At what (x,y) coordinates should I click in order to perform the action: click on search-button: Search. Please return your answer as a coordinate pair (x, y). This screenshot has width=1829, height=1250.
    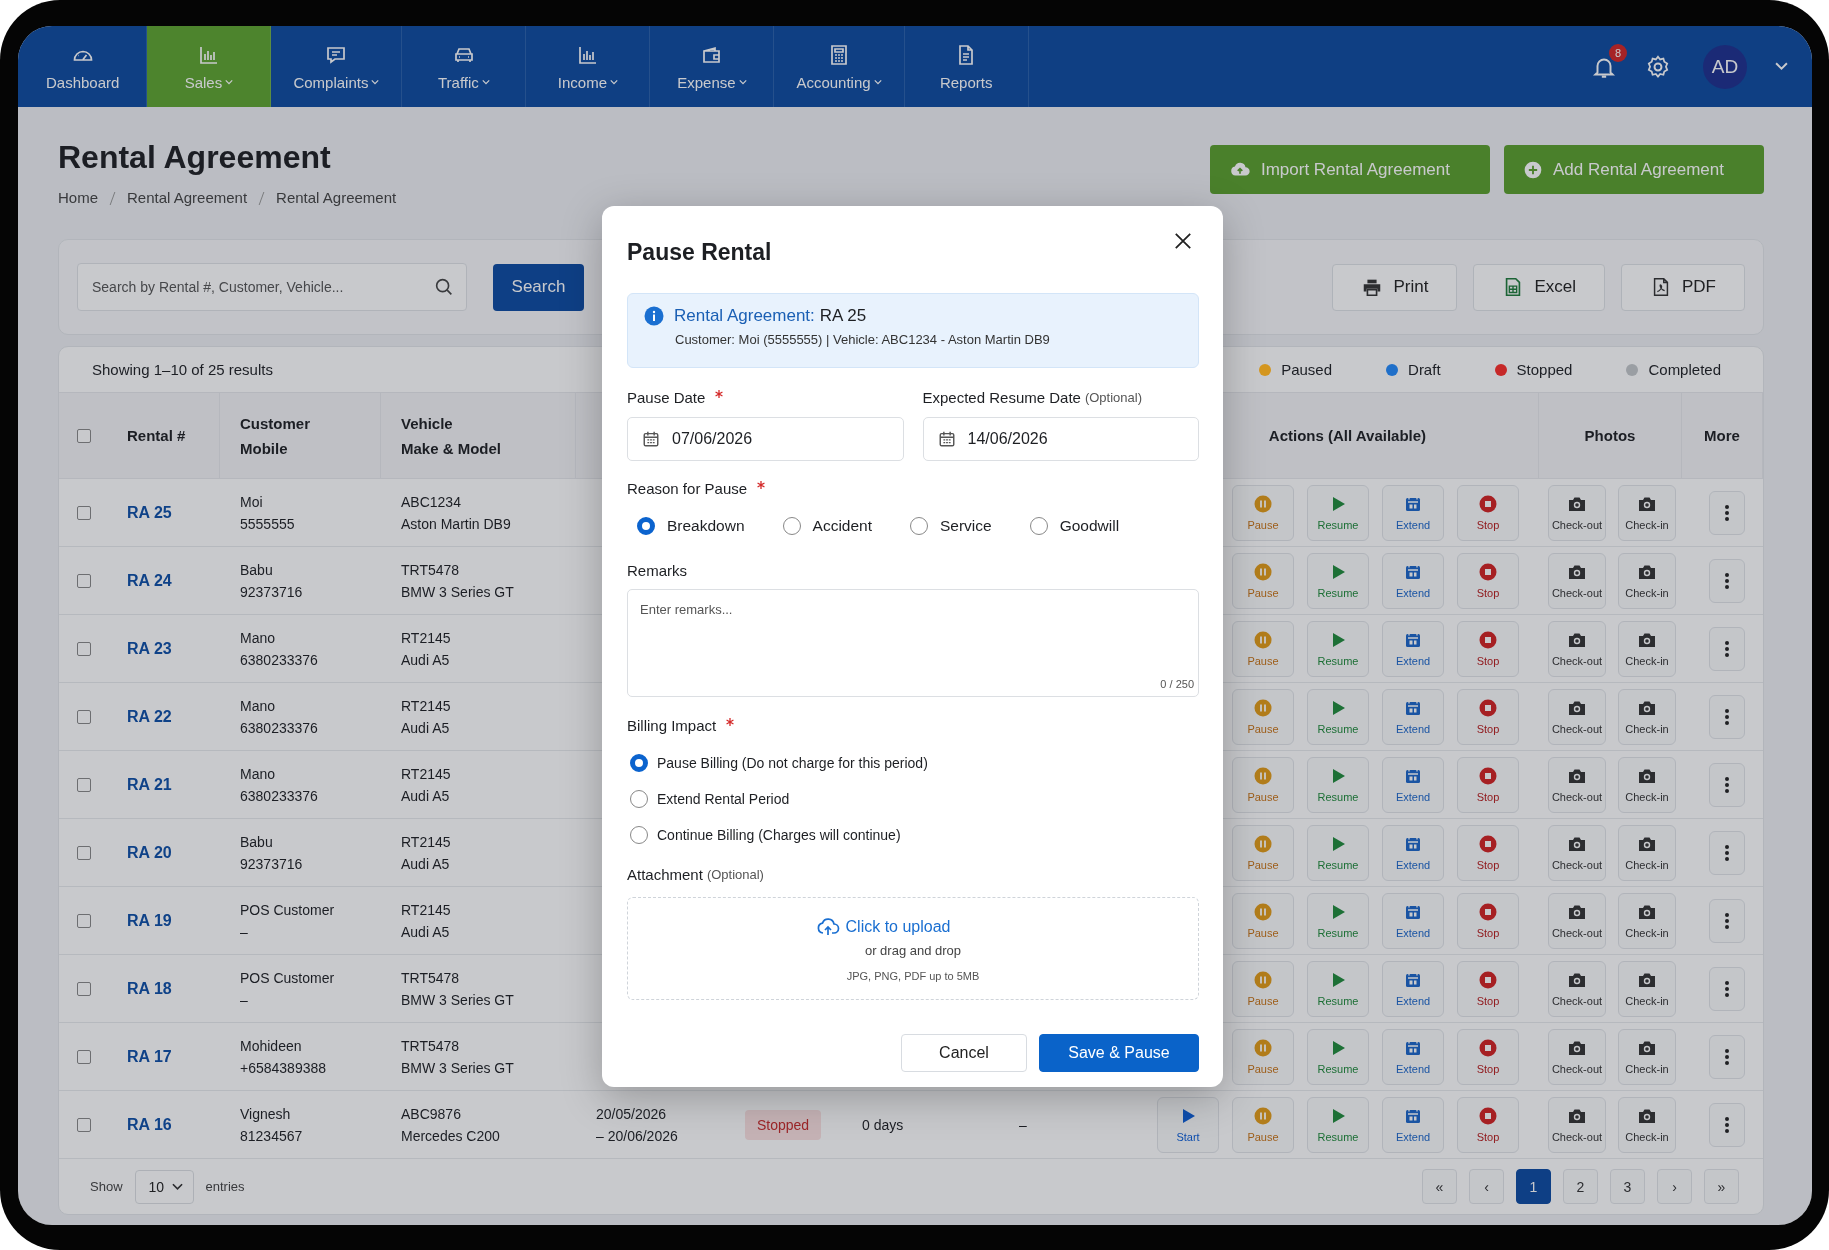
    Looking at the image, I should click on (538, 287).